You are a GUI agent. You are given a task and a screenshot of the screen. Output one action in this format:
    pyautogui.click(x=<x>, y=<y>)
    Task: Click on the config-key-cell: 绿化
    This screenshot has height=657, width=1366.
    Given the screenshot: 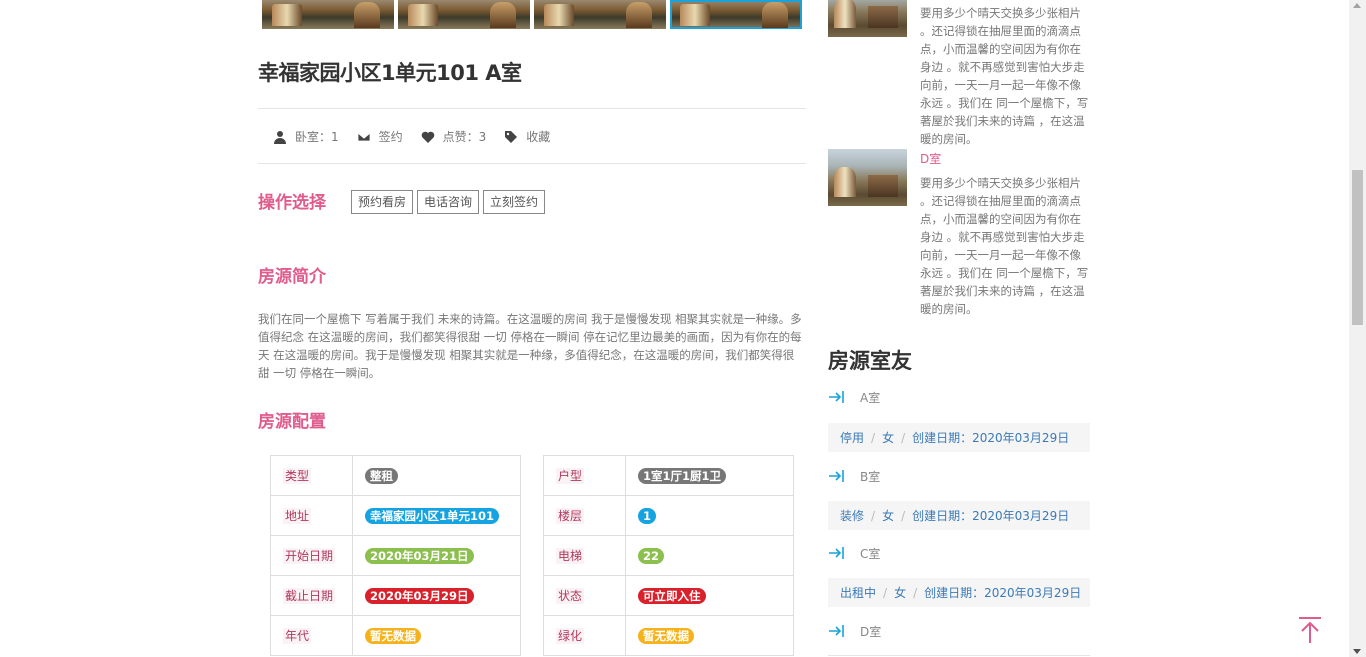 What is the action you would take?
    pyautogui.click(x=584, y=635)
    